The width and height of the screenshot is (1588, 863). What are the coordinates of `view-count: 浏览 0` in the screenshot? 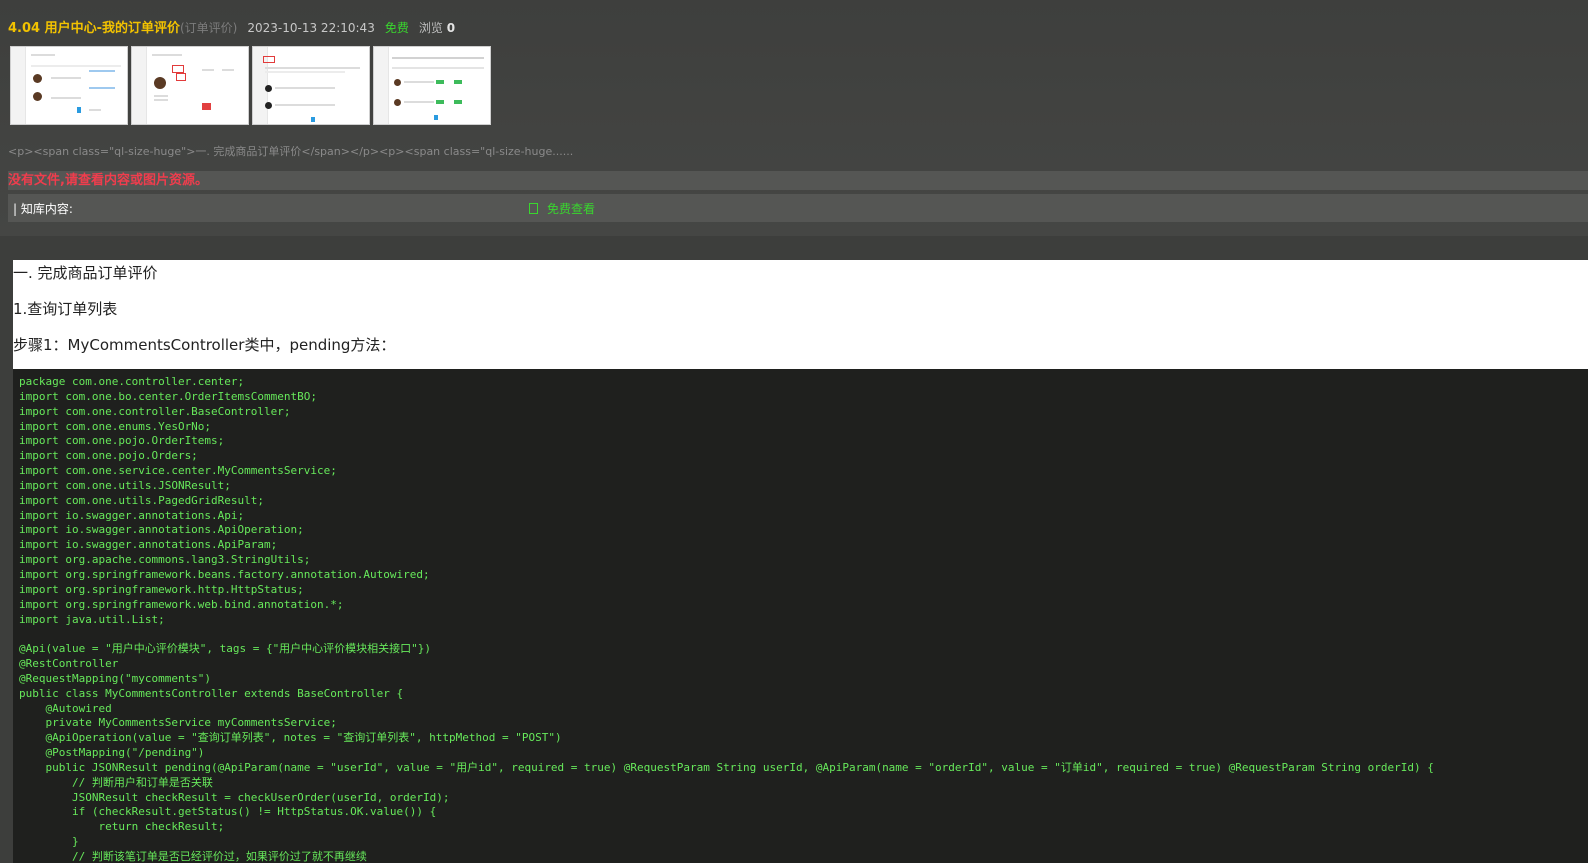 It's located at (437, 27).